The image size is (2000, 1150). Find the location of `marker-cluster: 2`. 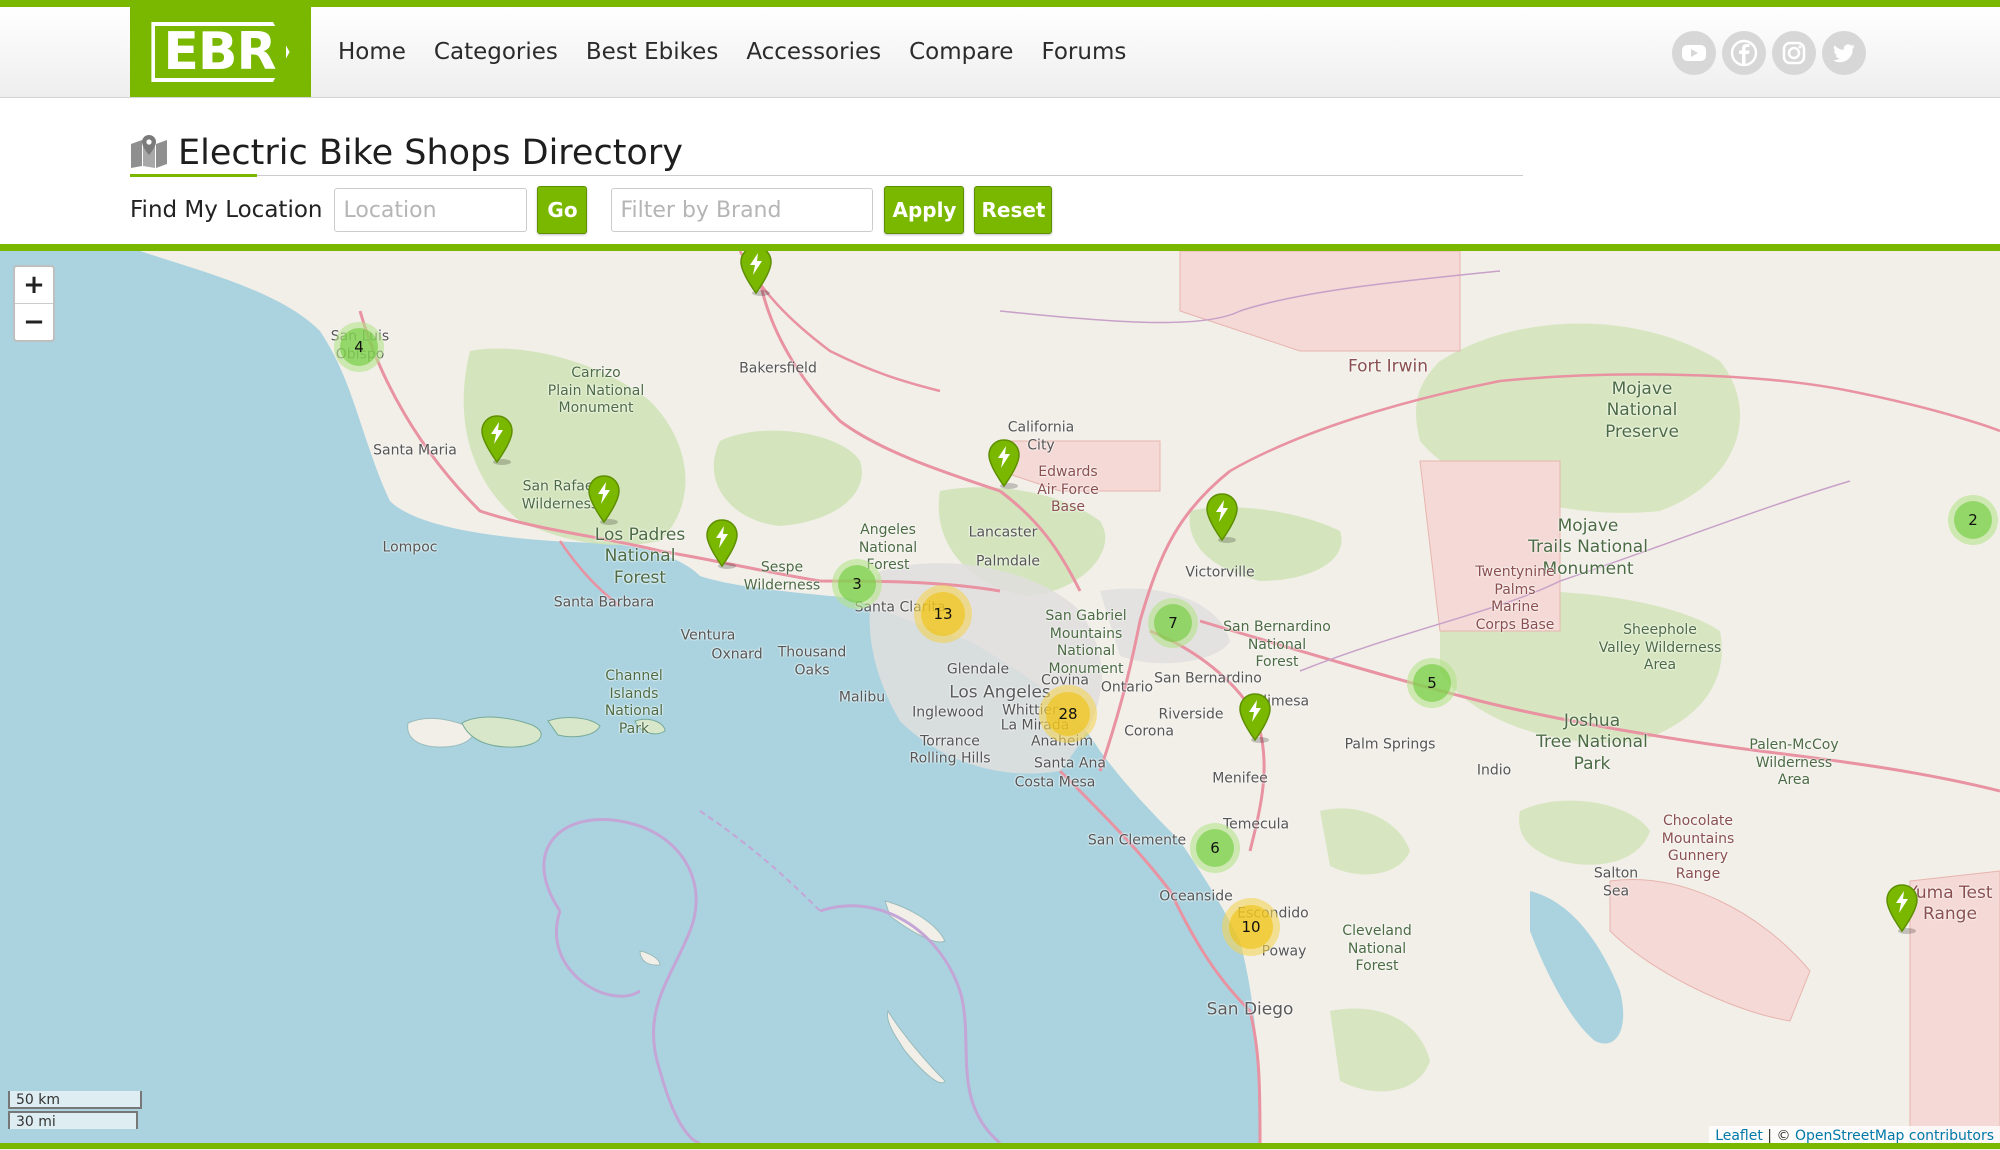

marker-cluster: 2 is located at coordinates (1973, 520).